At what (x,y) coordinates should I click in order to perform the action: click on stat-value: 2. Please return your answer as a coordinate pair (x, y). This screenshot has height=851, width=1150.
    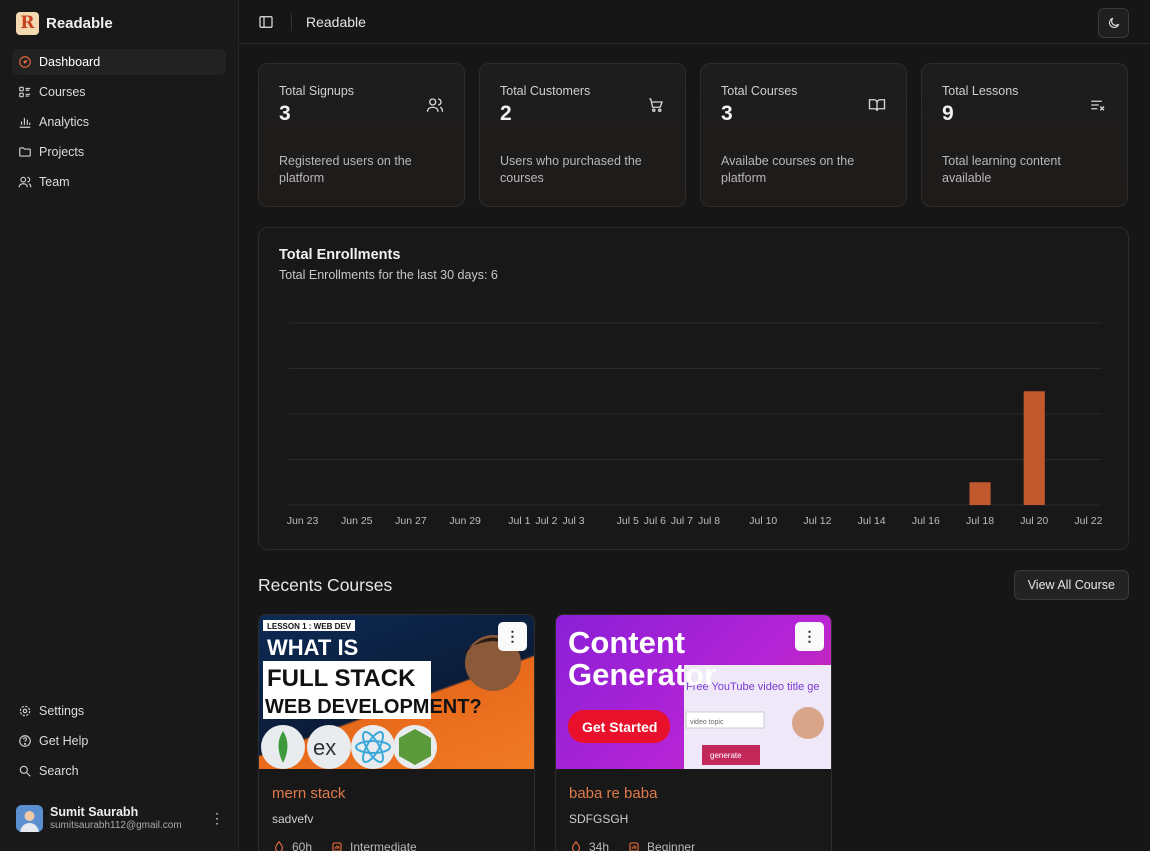
    Looking at the image, I should click on (506, 113).